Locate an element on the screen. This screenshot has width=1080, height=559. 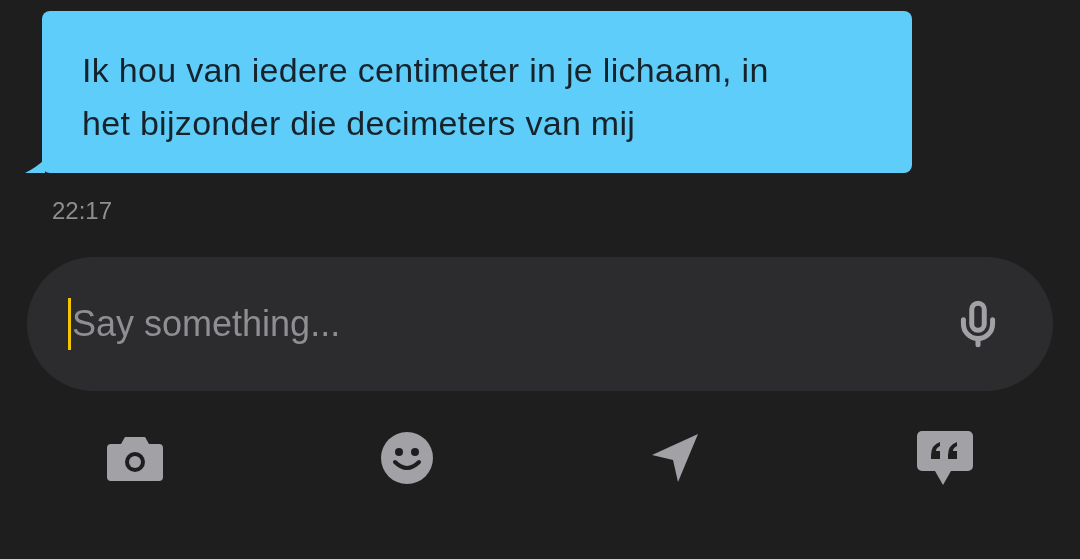
camera-icon is located at coordinates (135, 458).